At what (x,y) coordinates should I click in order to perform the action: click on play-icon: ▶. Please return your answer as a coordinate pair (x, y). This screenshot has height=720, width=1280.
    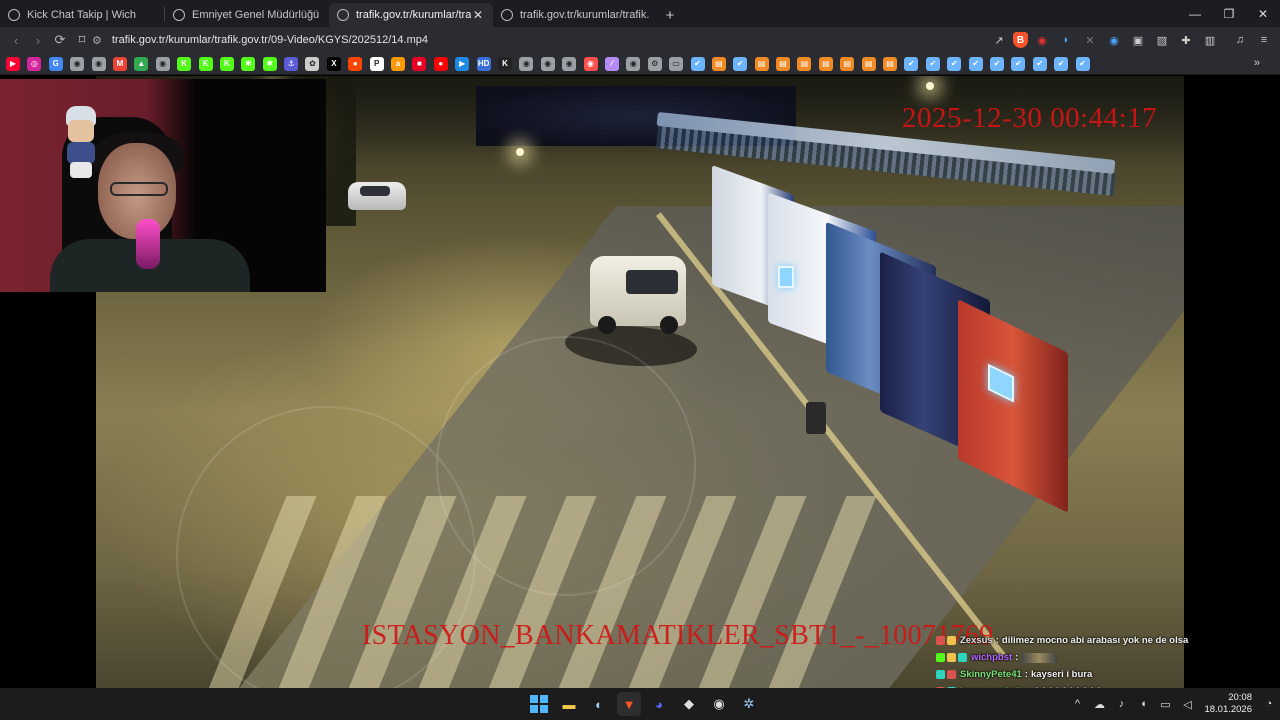
    Looking at the image, I should click on (462, 63).